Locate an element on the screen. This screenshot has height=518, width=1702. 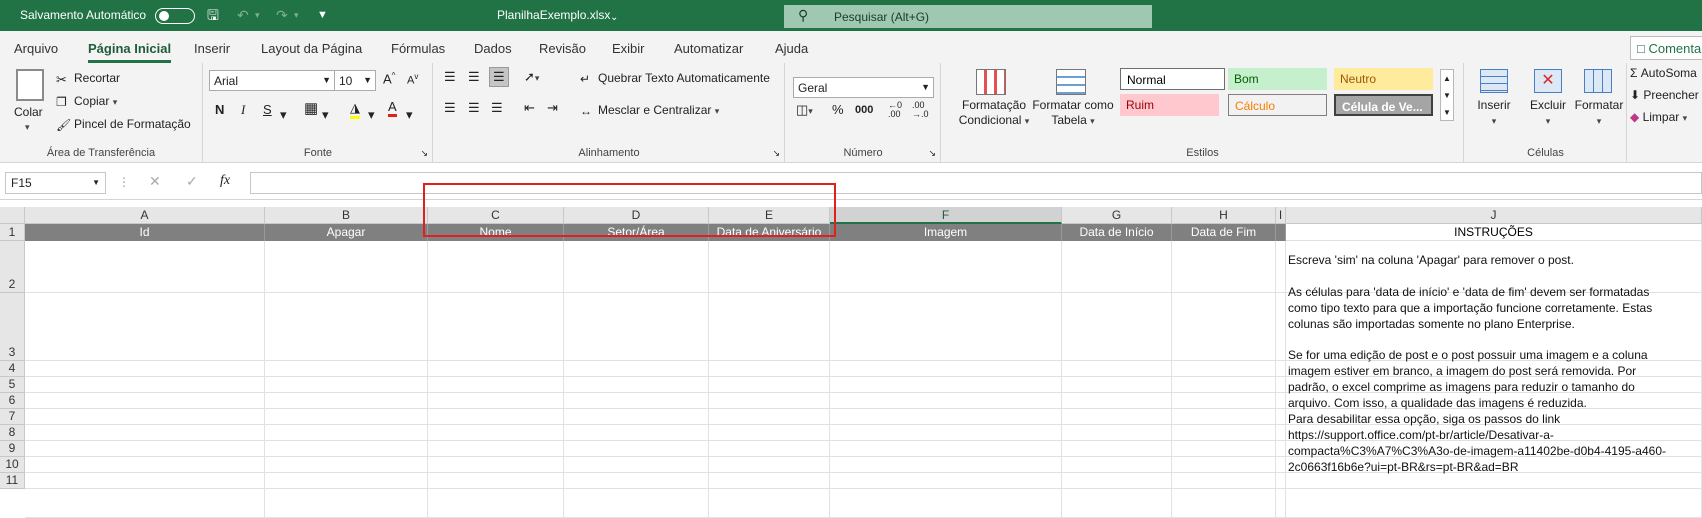
header-cell-instrucoes: INSTRUÇÕES is located at coordinates (1494, 232).